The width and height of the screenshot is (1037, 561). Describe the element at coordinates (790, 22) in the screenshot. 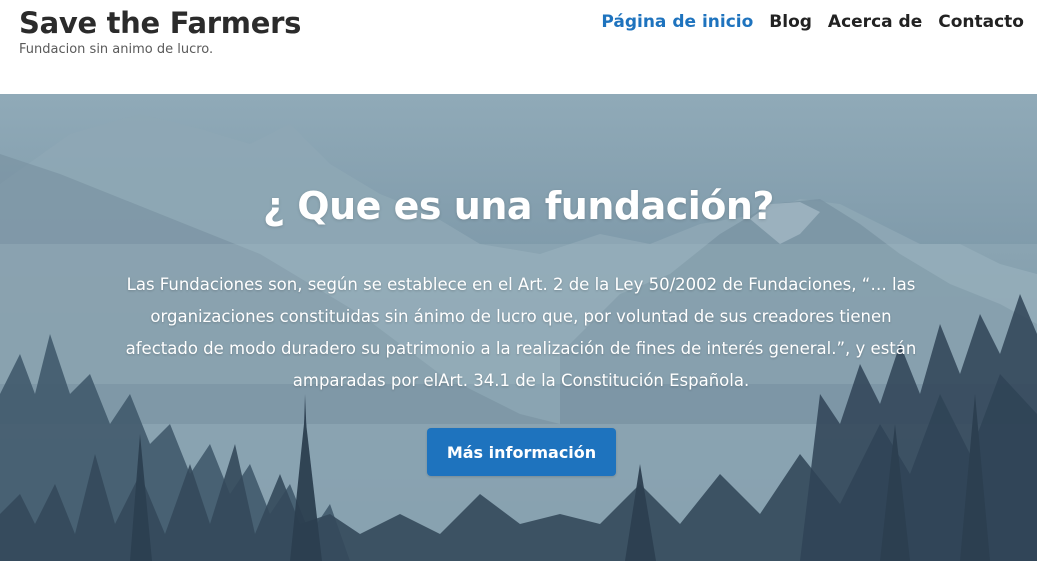

I see `nav-item-blog: Blog` at that location.